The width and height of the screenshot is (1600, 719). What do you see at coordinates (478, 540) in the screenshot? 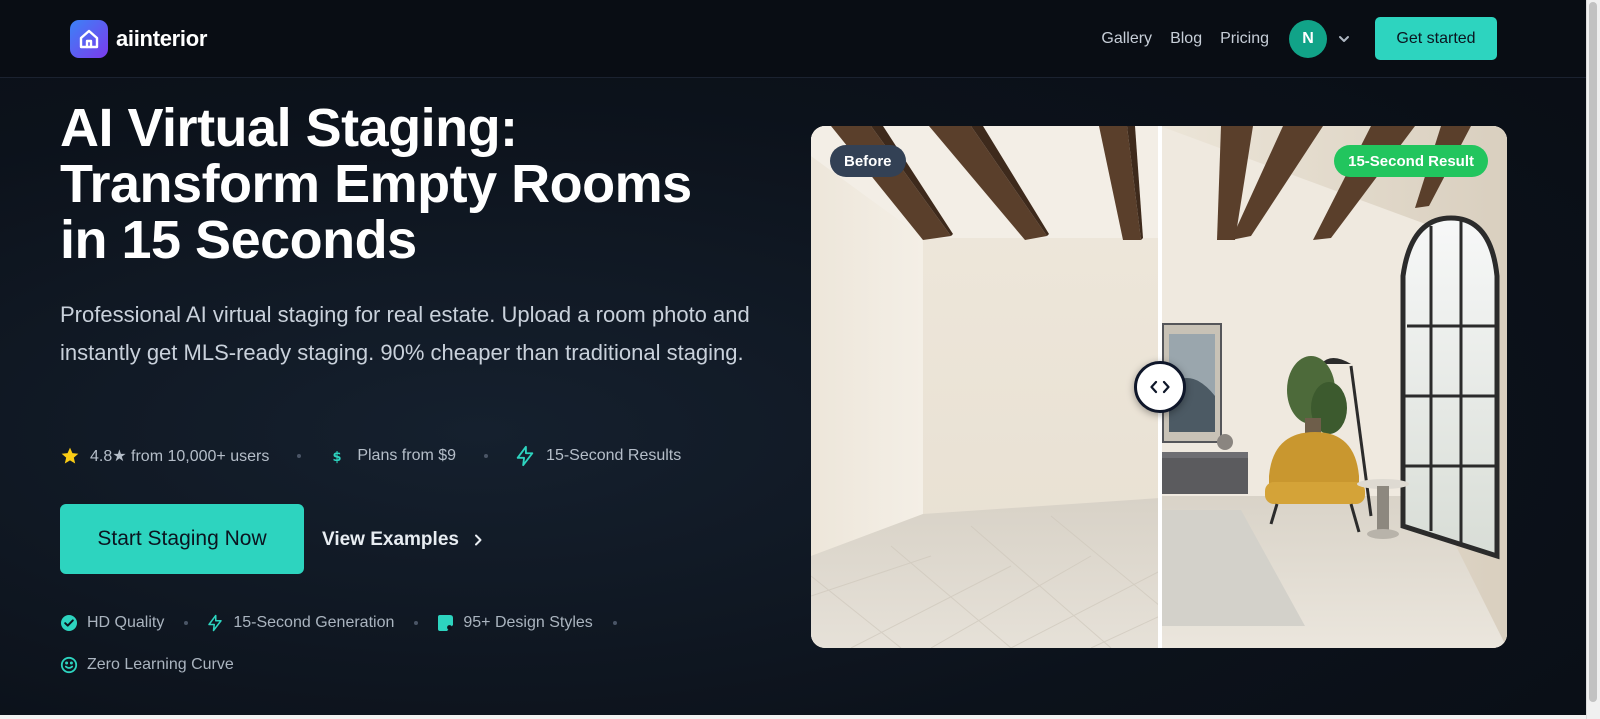
I see `chevron-right-icon` at bounding box center [478, 540].